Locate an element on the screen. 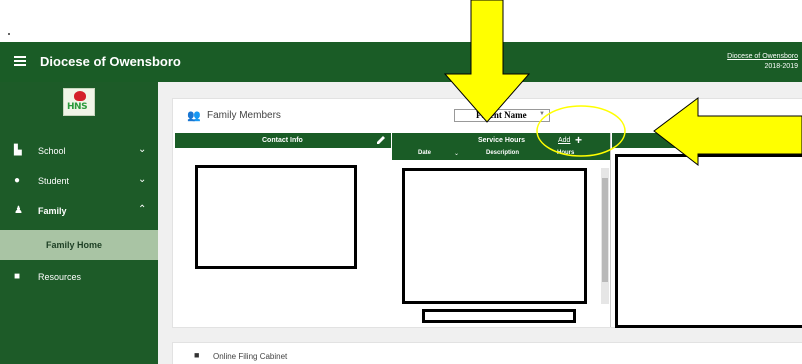 The image size is (802, 364). down-arrow-annotation is located at coordinates (487, 61).